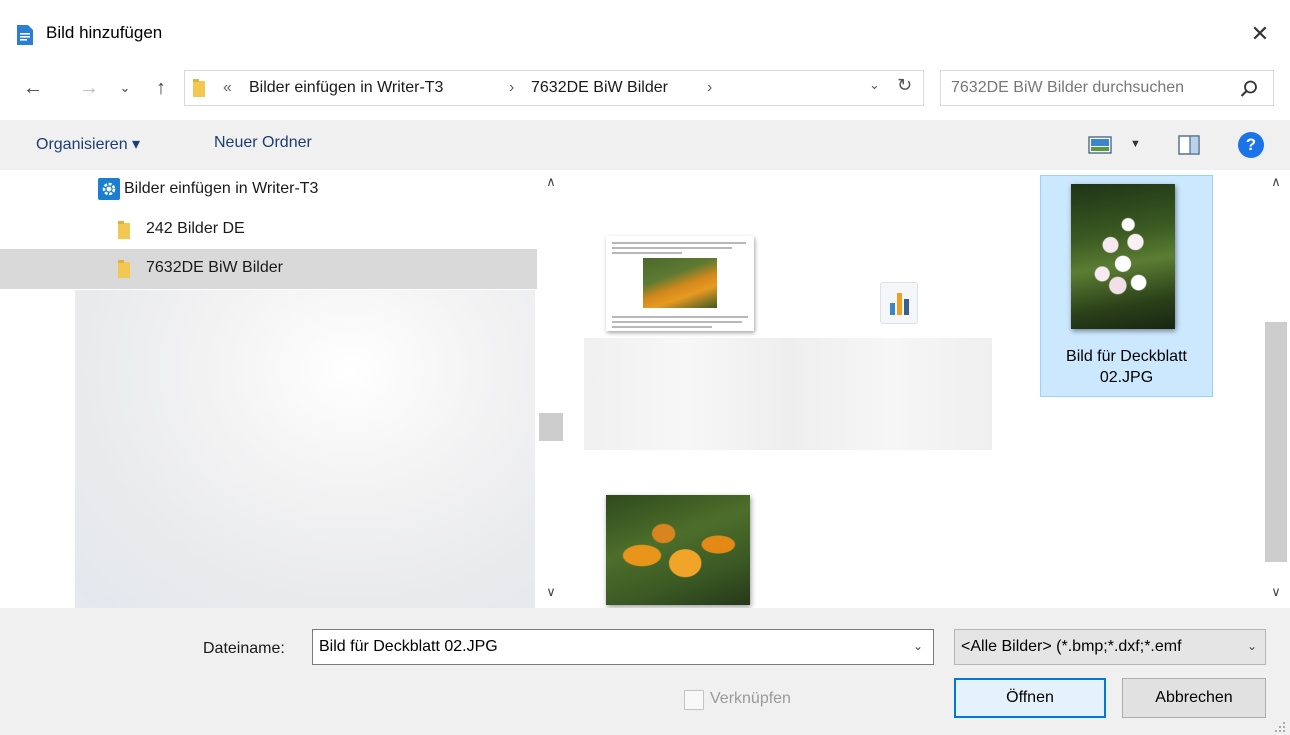 The width and height of the screenshot is (1290, 735). Describe the element at coordinates (33, 88) in the screenshot. I see `back-button: ←` at that location.